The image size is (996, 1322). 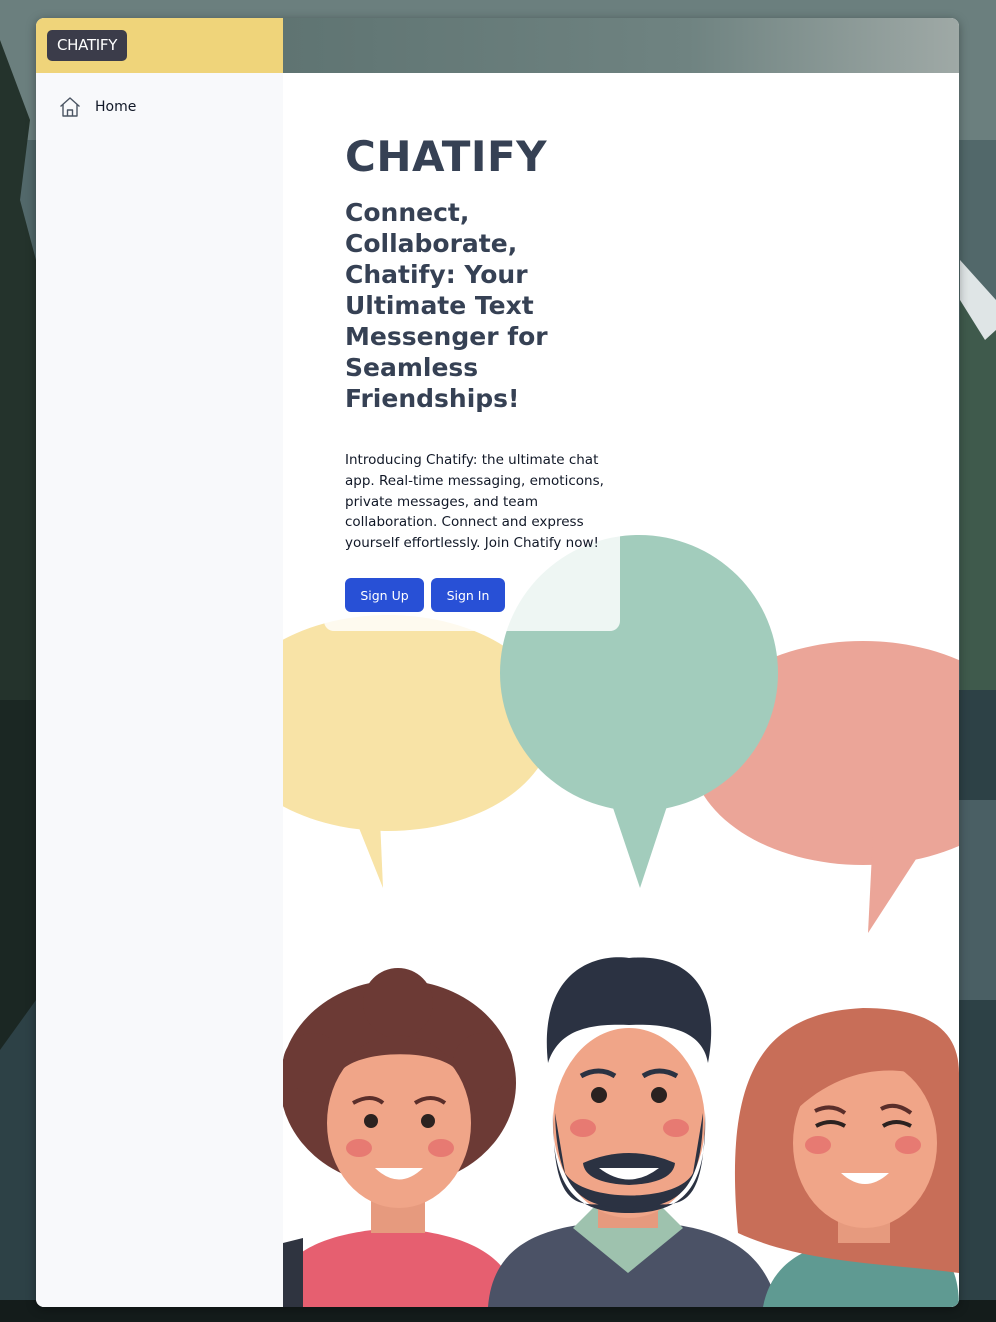 What do you see at coordinates (384, 595) in the screenshot?
I see `sign-up-button: Sign Up` at bounding box center [384, 595].